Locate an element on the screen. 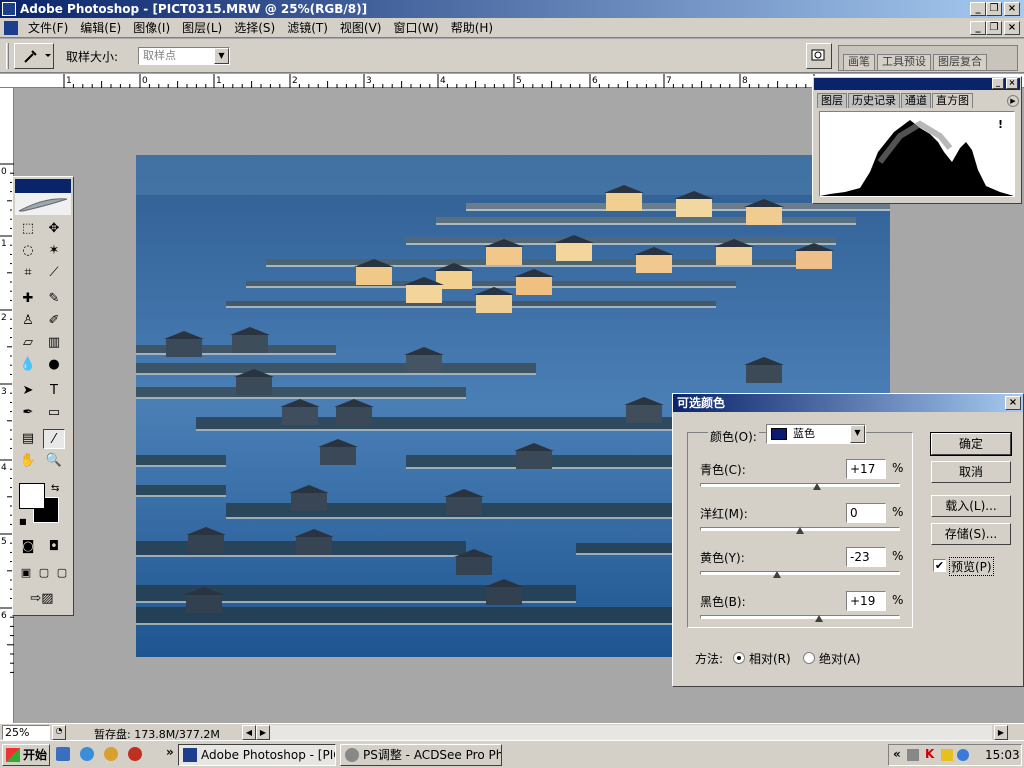 This screenshot has height=768, width=1024. menu-item: 帮助(H) is located at coordinates (472, 28).